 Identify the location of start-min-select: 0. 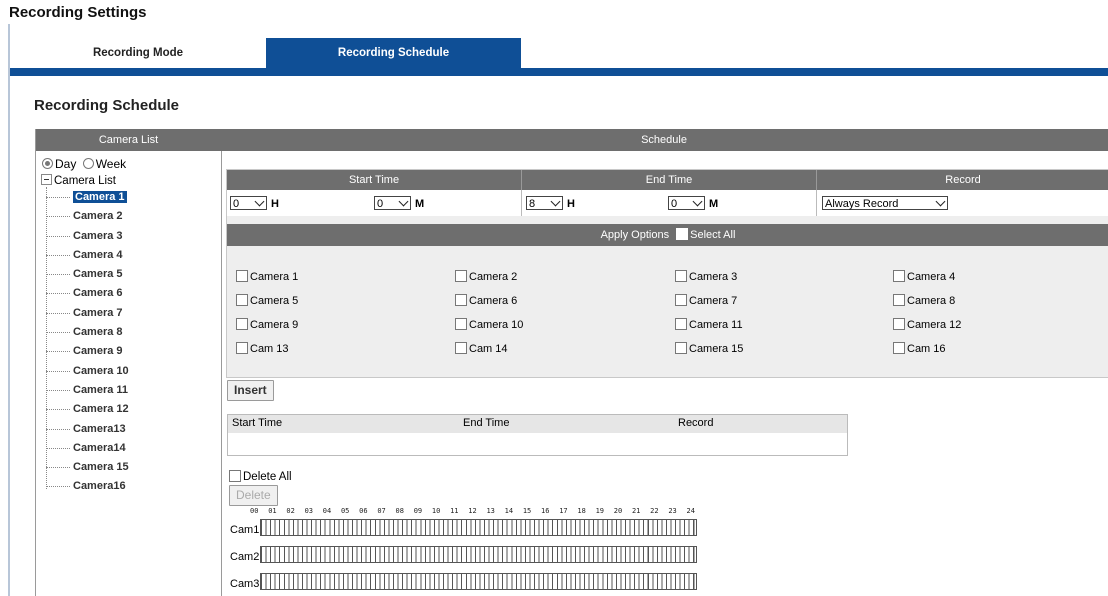
(392, 203).